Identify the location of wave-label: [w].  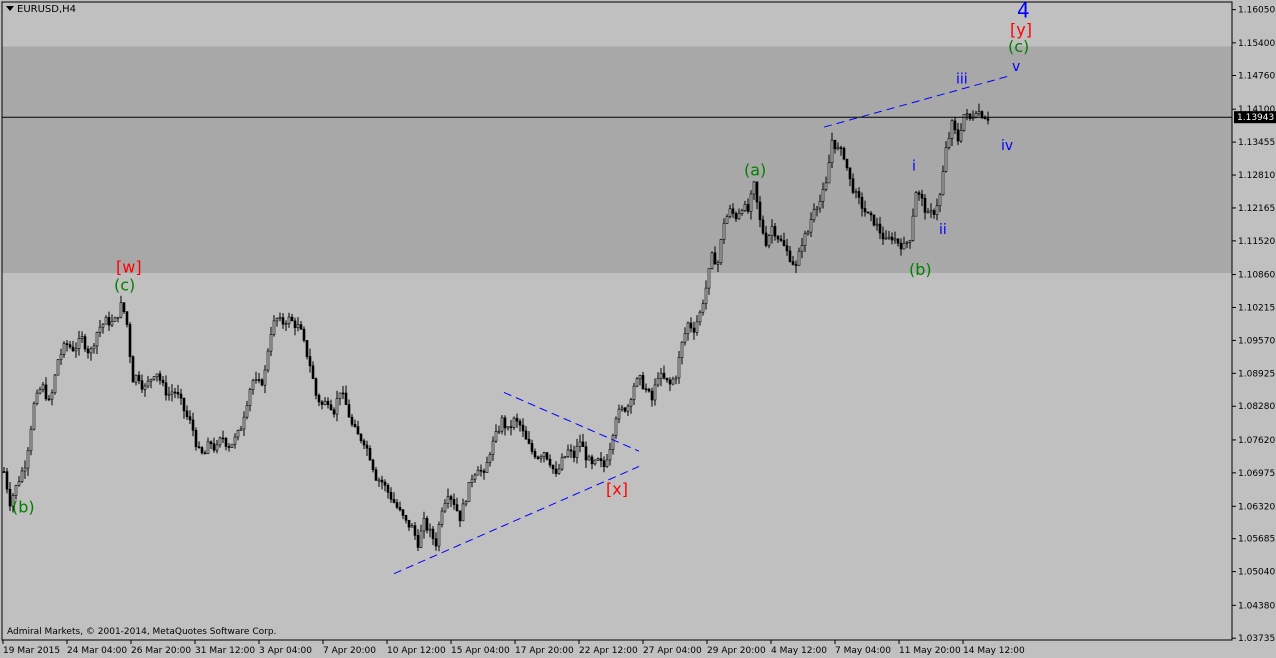
(129, 267).